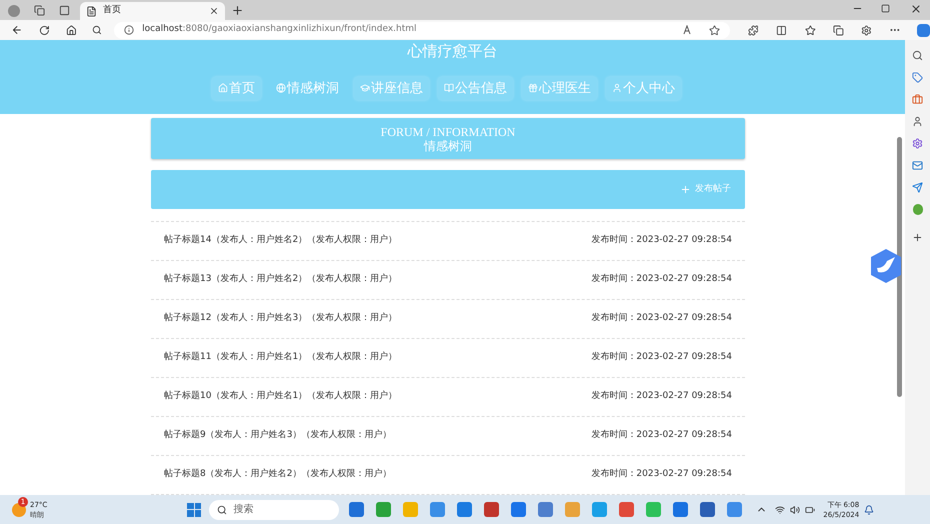  What do you see at coordinates (810, 30) in the screenshot?
I see `favorites-icon` at bounding box center [810, 30].